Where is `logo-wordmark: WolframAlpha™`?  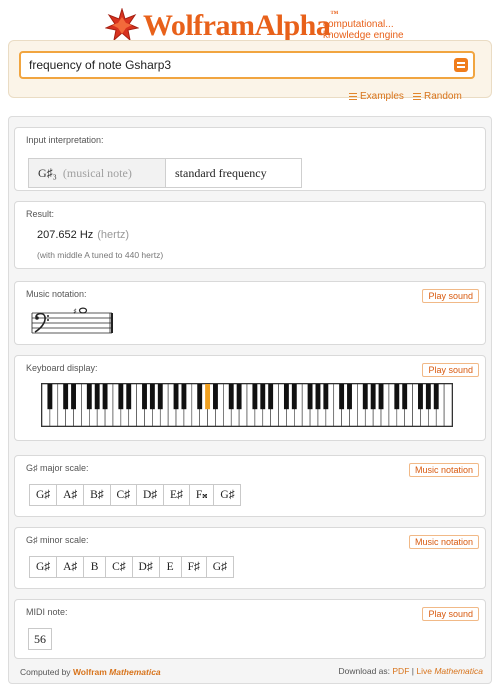
logo-wordmark: WolframAlpha™ is located at coordinates (240, 25).